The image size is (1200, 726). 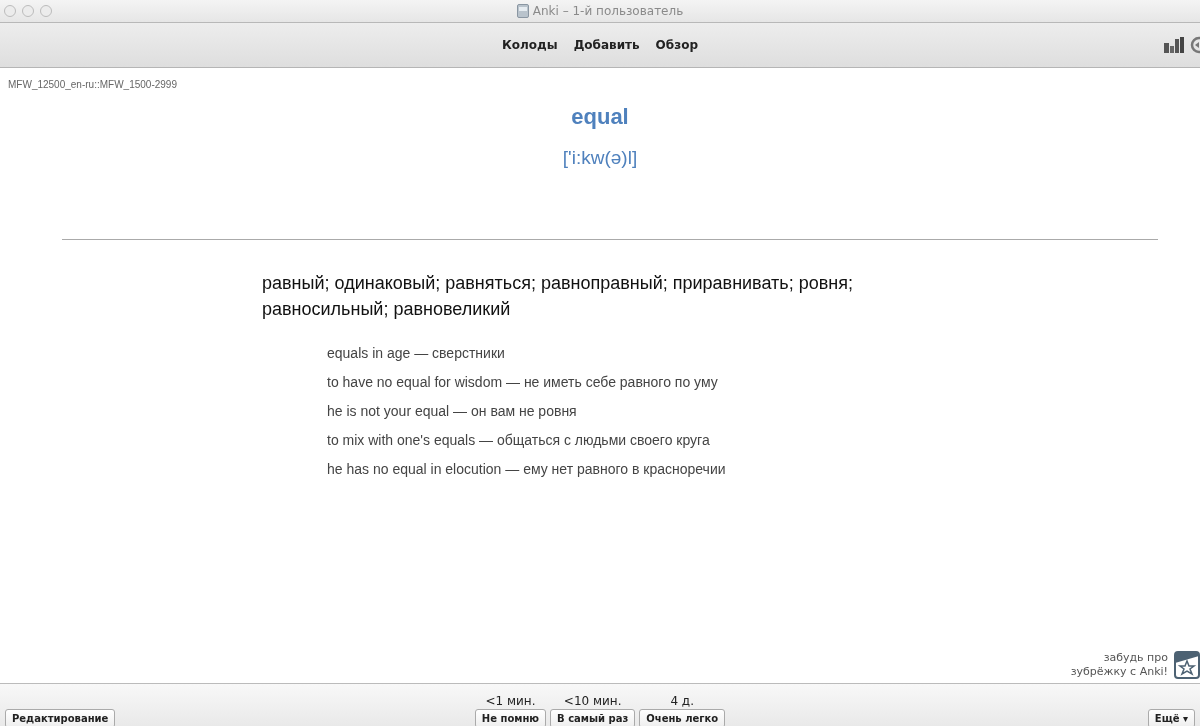 I want to click on translation-text: равный; одинаковый; равняться; равноправный; приравнивать; ровня; равносильный; равновеликий, so click(x=558, y=296).